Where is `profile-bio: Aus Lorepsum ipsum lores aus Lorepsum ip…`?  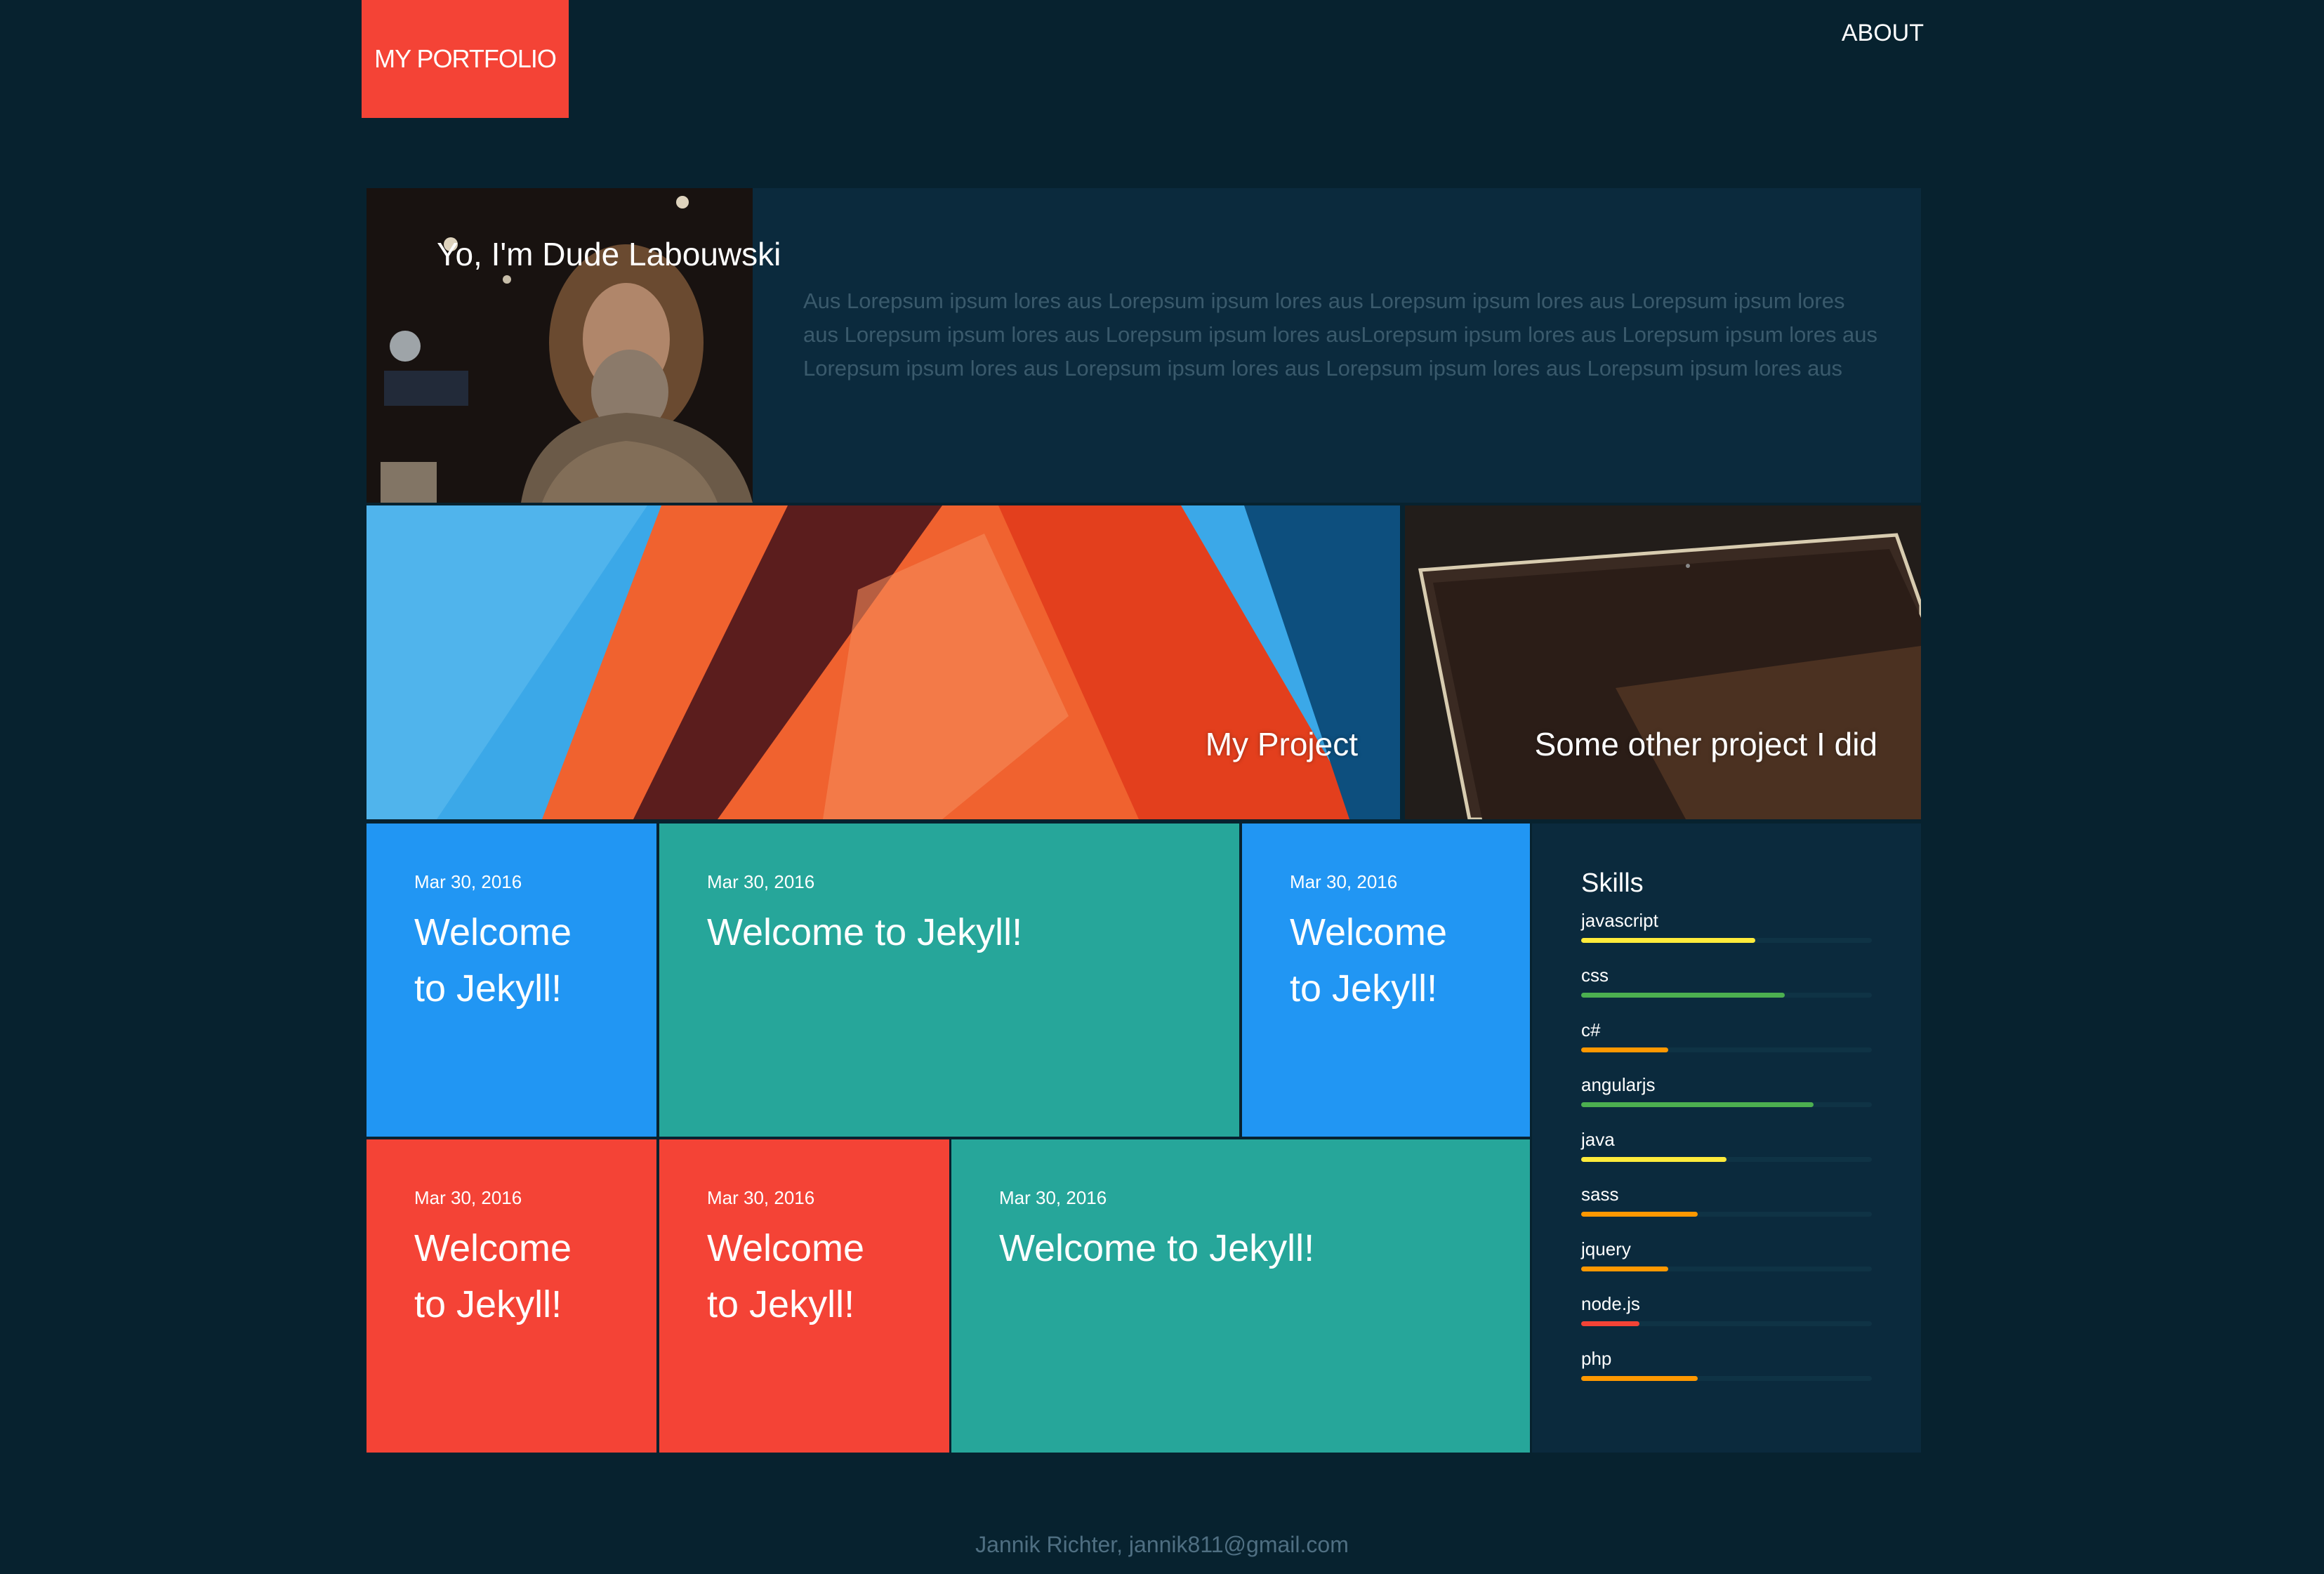 profile-bio: Aus Lorepsum ipsum lores aus Lorepsum ip… is located at coordinates (1340, 335).